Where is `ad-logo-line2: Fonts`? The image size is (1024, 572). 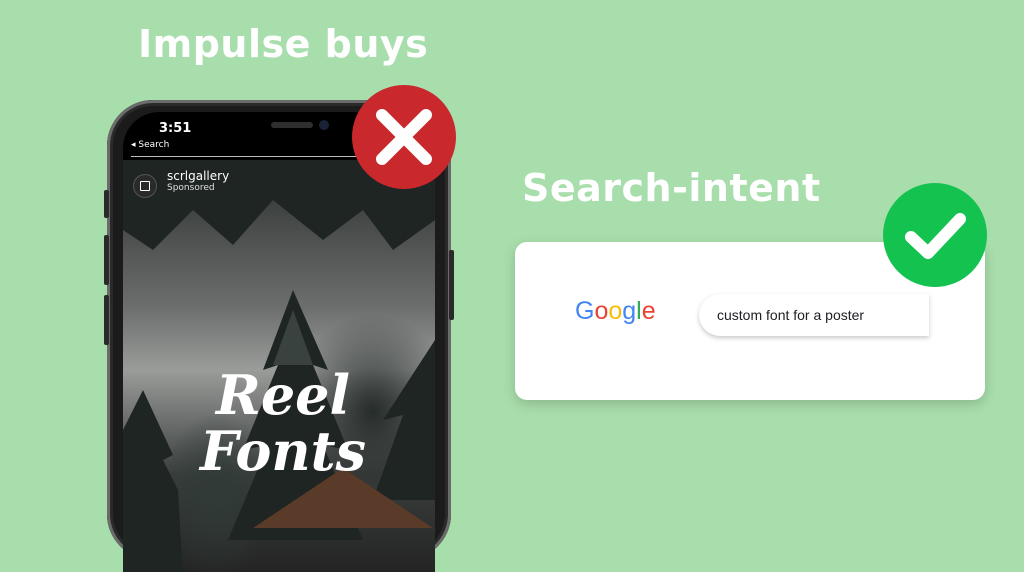
ad-logo-line2: Fonts is located at coordinates (282, 451).